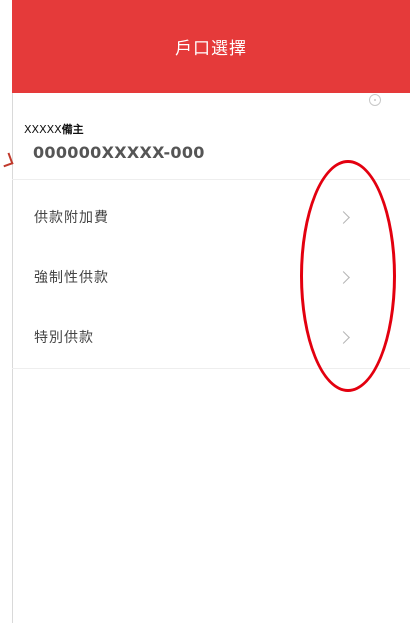 This screenshot has height=623, width=410. Describe the element at coordinates (119, 152) in the screenshot. I see `account-number: 000000XXXXX-000` at that location.